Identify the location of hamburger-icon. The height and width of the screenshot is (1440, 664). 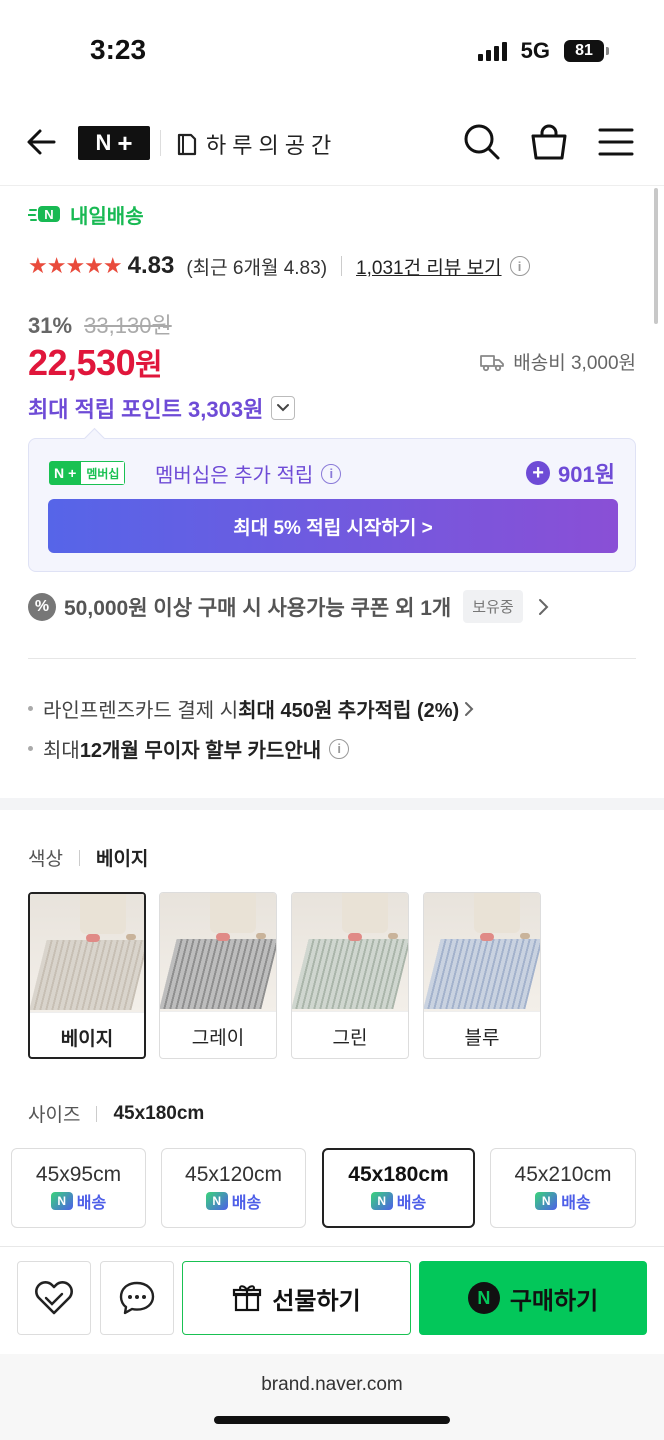
(616, 142).